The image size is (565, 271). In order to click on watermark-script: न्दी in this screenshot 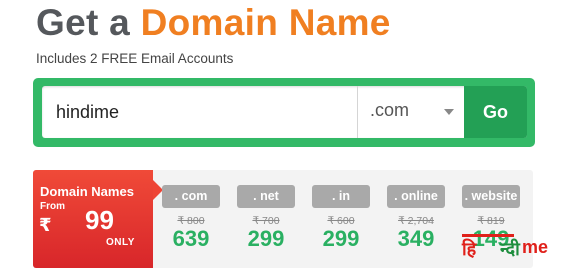, I will do `click(510, 249)`.